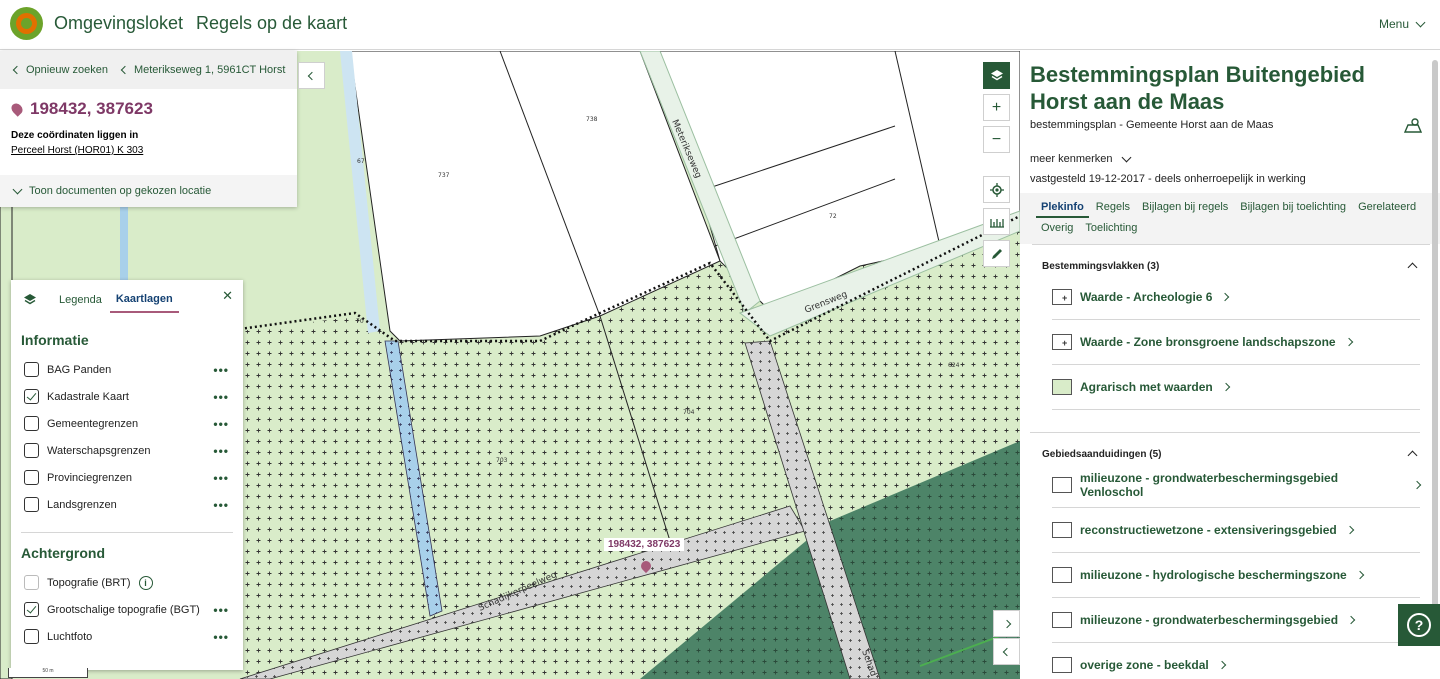 This screenshot has height=679, width=1440. I want to click on menu-button: Menu, so click(1402, 24).